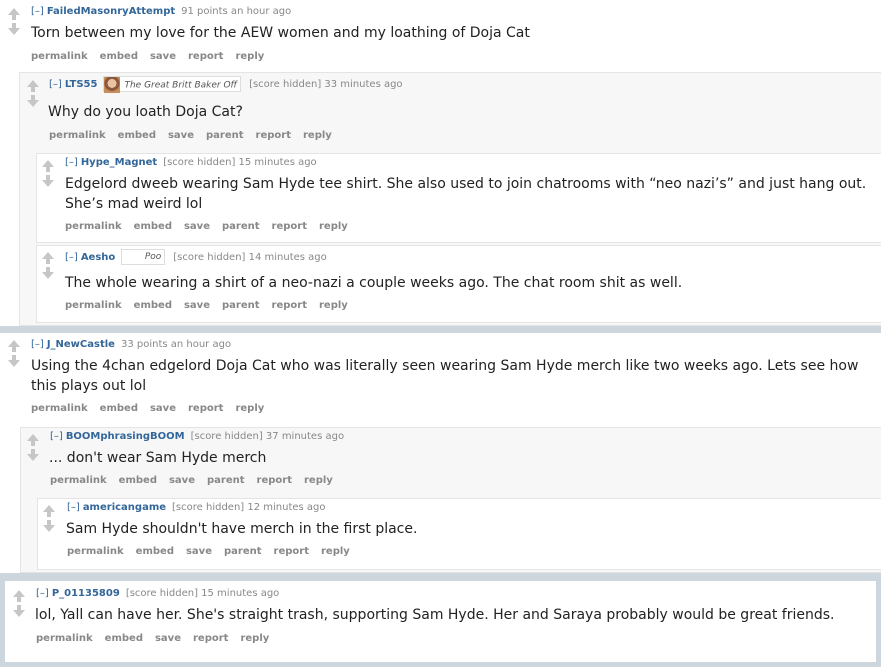 The width and height of the screenshot is (881, 667). I want to click on author-link: FailedMasonryAttempt, so click(111, 11).